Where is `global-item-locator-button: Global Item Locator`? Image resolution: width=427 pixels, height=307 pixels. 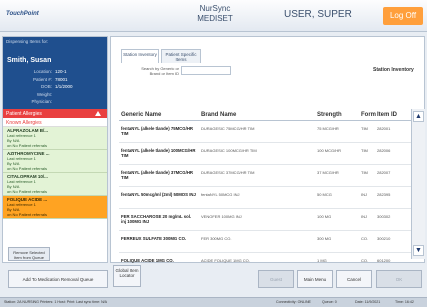
global-item-locator-button: Global Item Locator is located at coordinates (127, 276).